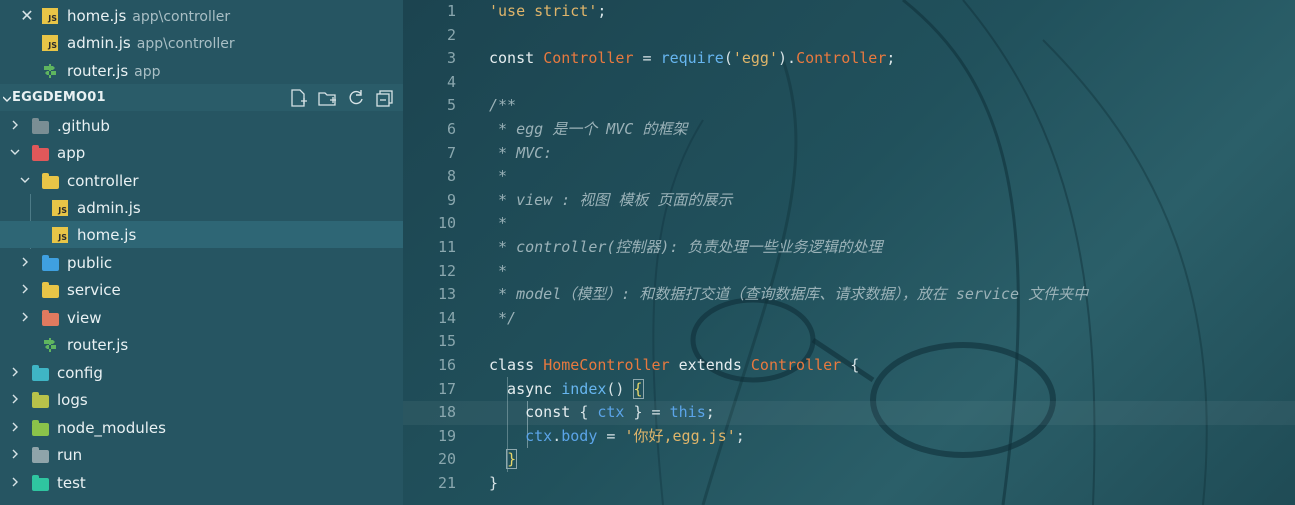 The image size is (1295, 505). Describe the element at coordinates (566, 390) in the screenshot. I see `code-text: async index() {` at that location.